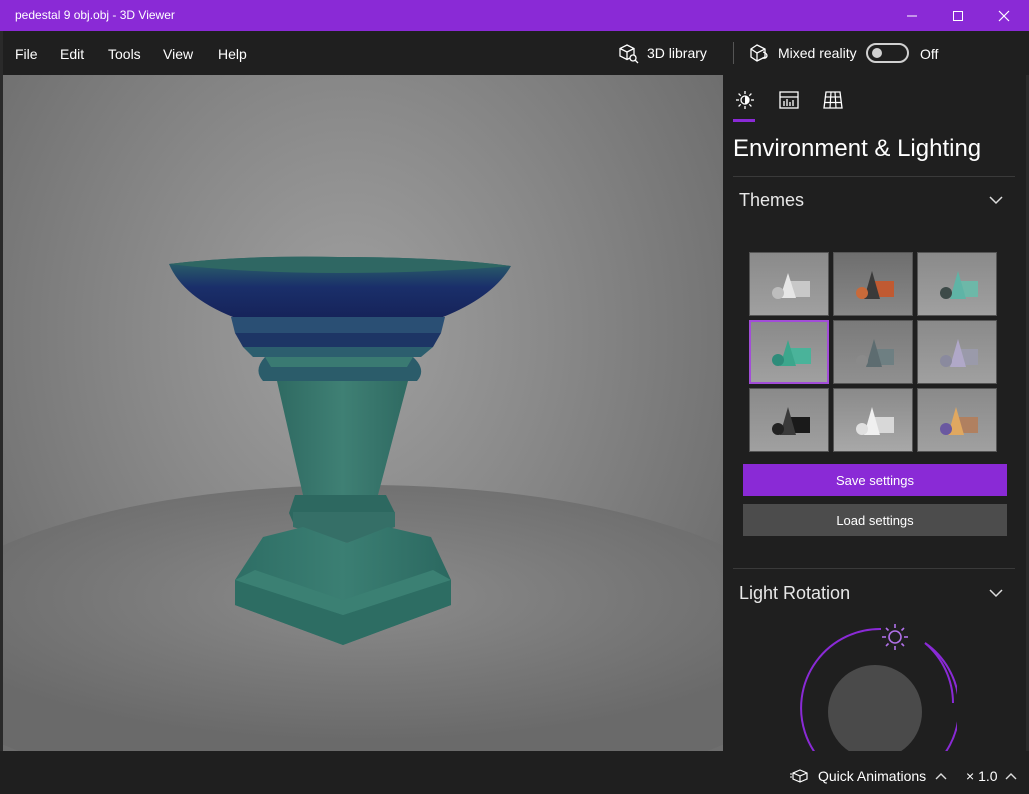 The width and height of the screenshot is (1029, 794). Describe the element at coordinates (124, 54) in the screenshot. I see `menu-tools: Tools` at that location.